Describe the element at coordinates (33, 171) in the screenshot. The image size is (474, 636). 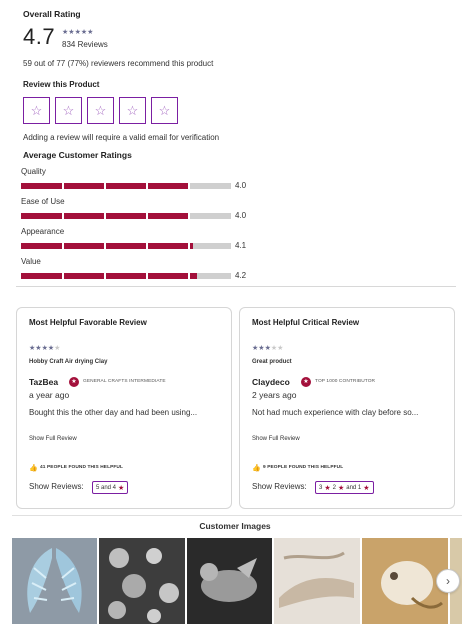
I see `metric-label-quality: Quality` at that location.